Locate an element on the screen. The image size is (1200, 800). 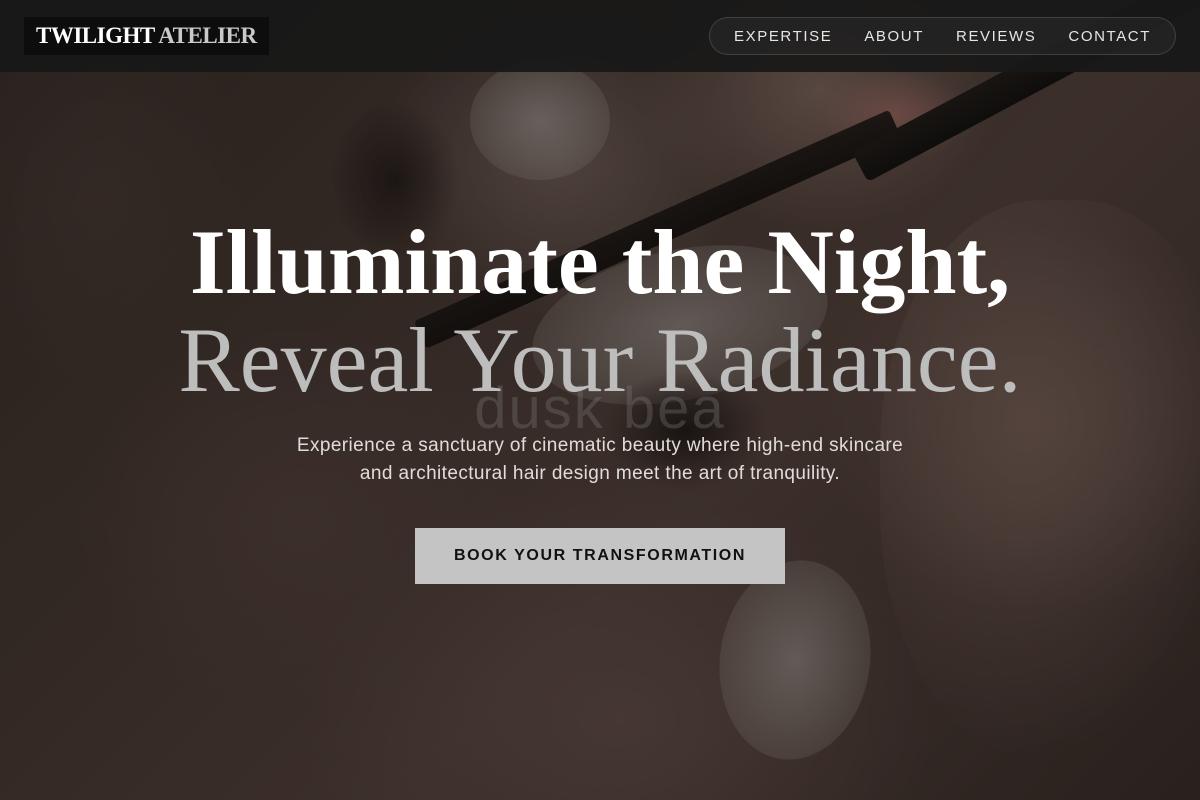
hero-headline-line1: Illuminate the Night, is located at coordinates (600, 262).